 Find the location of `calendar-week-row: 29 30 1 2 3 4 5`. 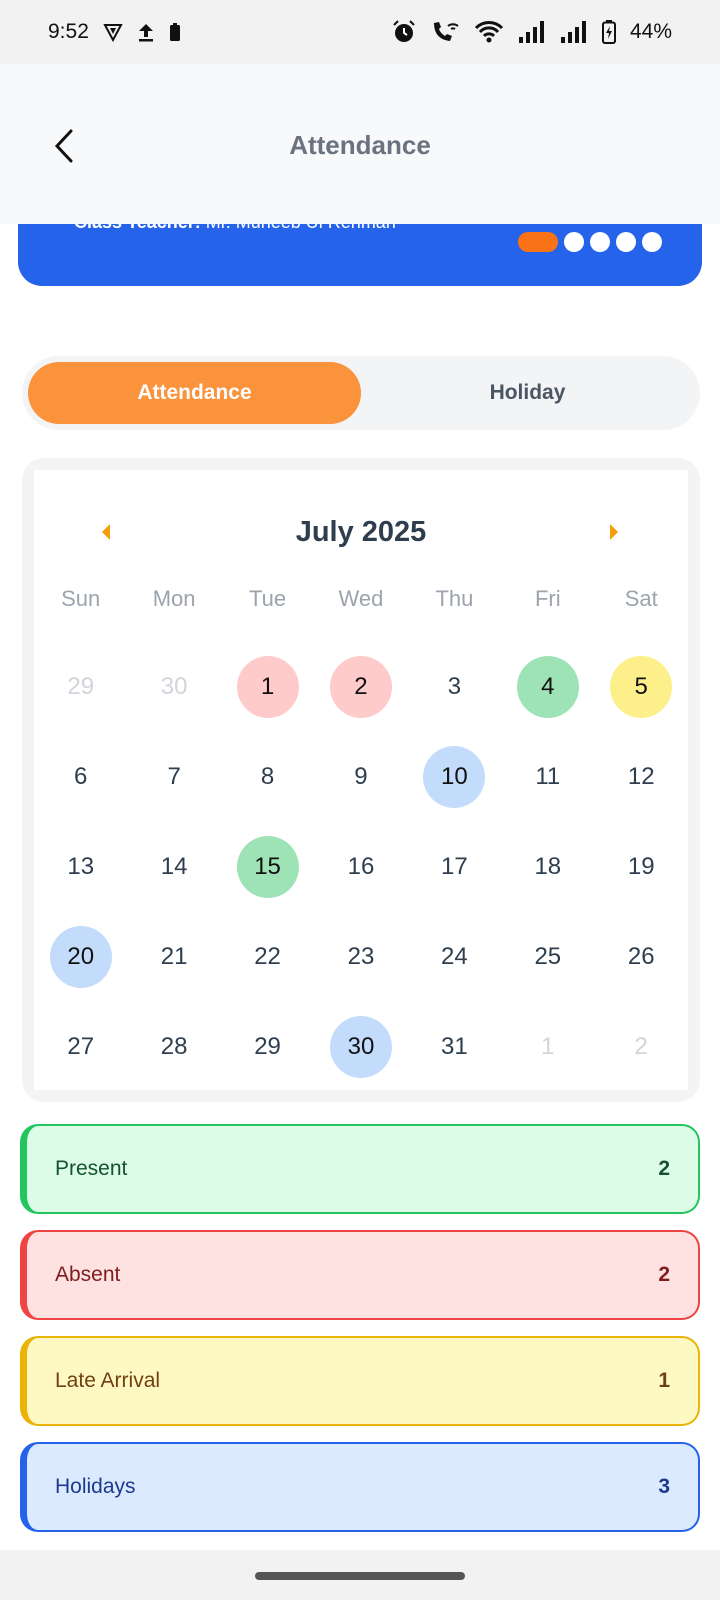

calendar-week-row: 29 30 1 2 3 4 5 is located at coordinates (361, 687).